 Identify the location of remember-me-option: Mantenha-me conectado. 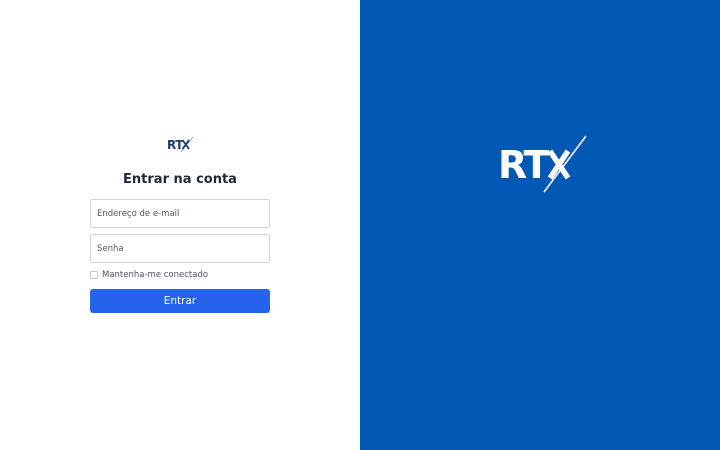
(180, 275).